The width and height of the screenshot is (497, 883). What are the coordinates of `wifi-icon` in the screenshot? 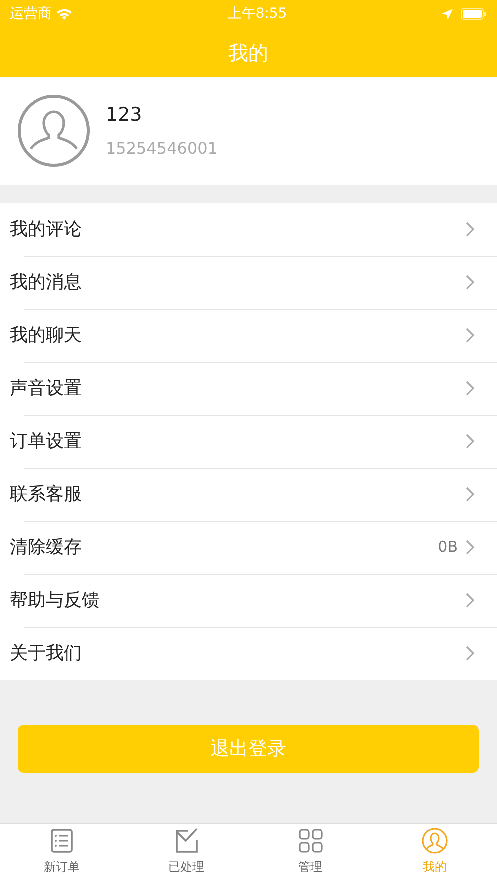 It's located at (64, 14).